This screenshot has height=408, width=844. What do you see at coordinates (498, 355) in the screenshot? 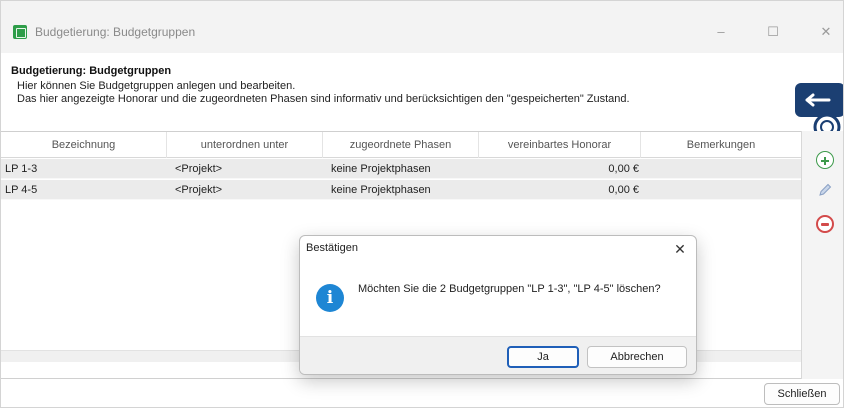
I see `dialog-footer: Ja Abbrechen` at bounding box center [498, 355].